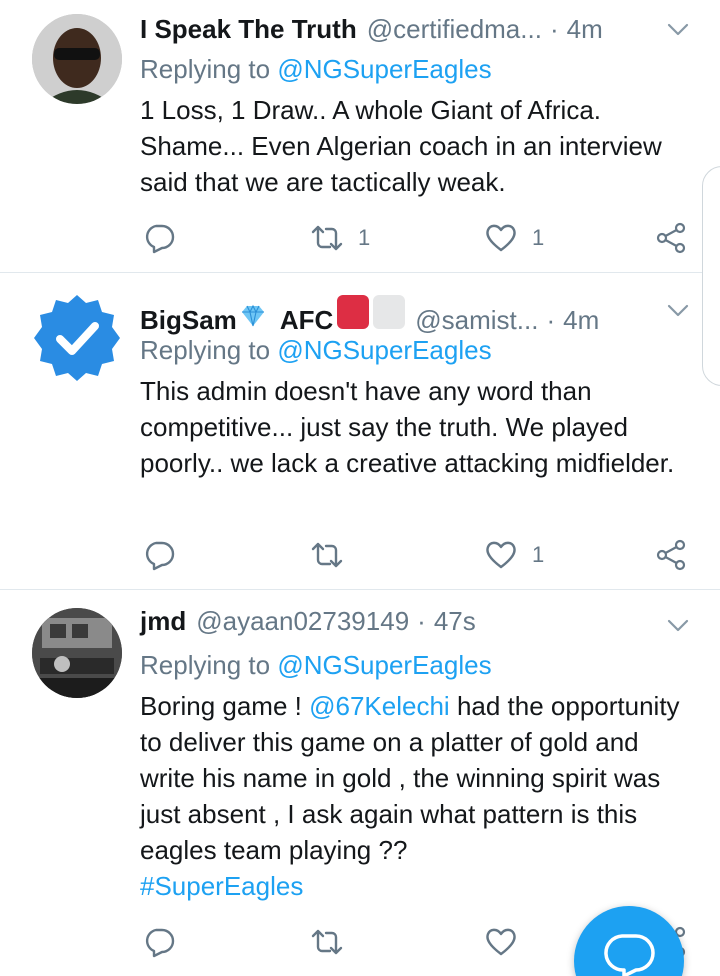  What do you see at coordinates (379, 706) in the screenshot?
I see `mention-link: @67Kelechi` at bounding box center [379, 706].